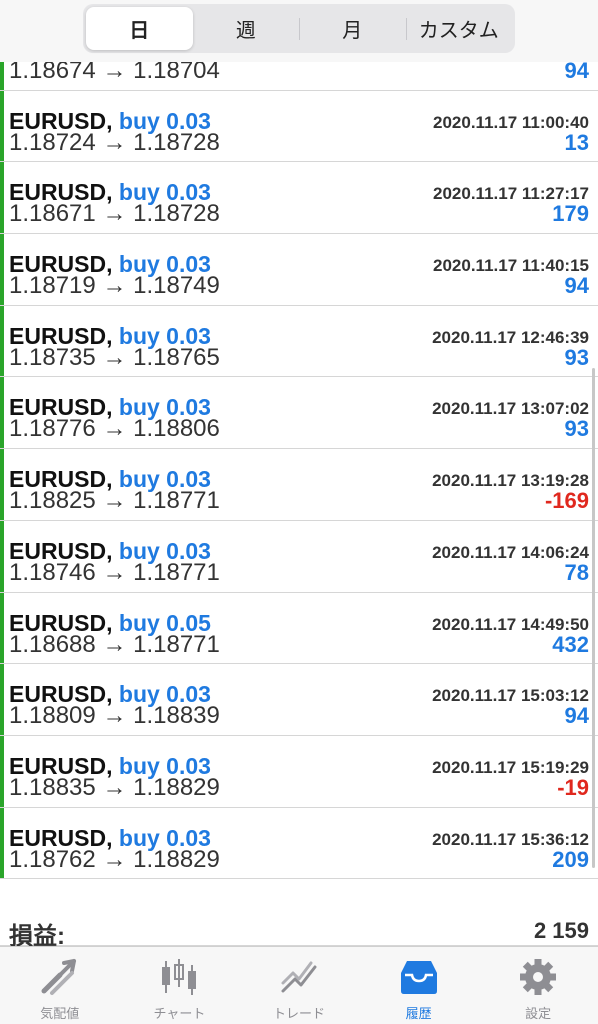 This screenshot has height=1024, width=598. I want to click on period-header: 日 週 月 カスタム, so click(299, 31).